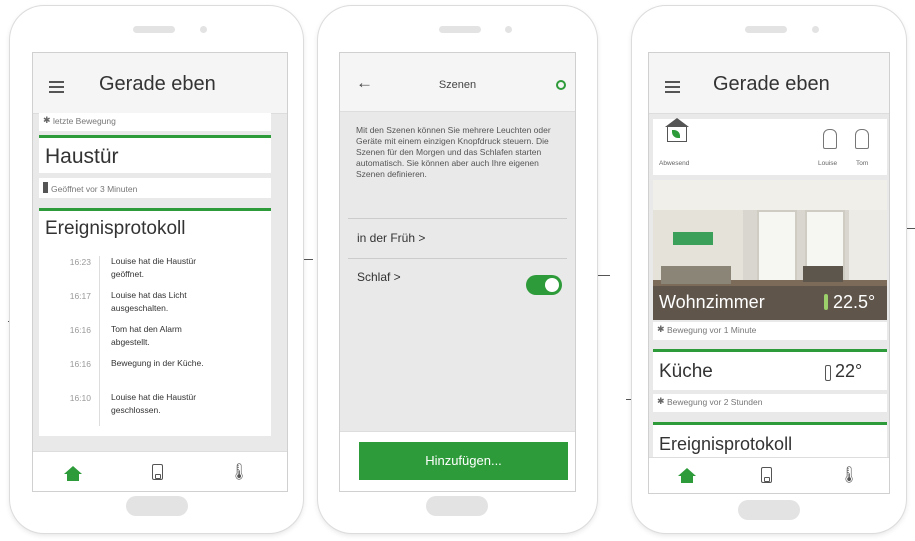  Describe the element at coordinates (677, 122) in the screenshot. I see `roof-line` at that location.